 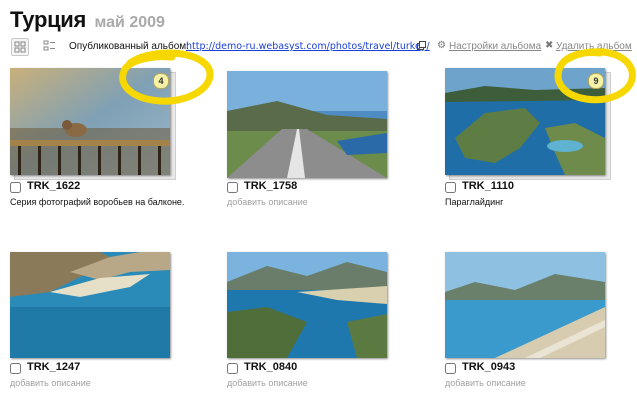 I want to click on photo-item: TRK_1758 добавить описание, so click(x=315, y=146).